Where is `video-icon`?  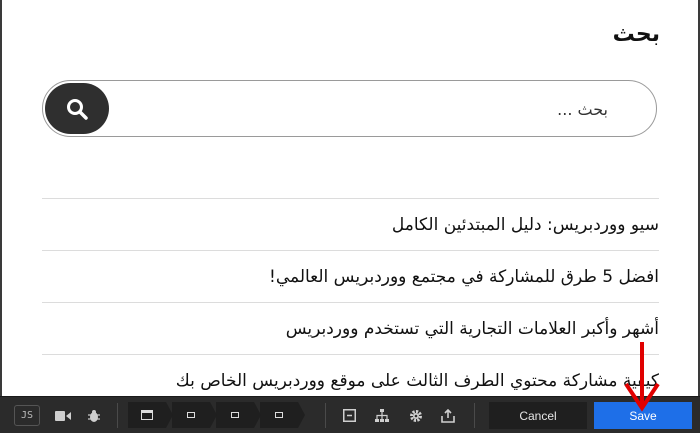 video-icon is located at coordinates (63, 415).